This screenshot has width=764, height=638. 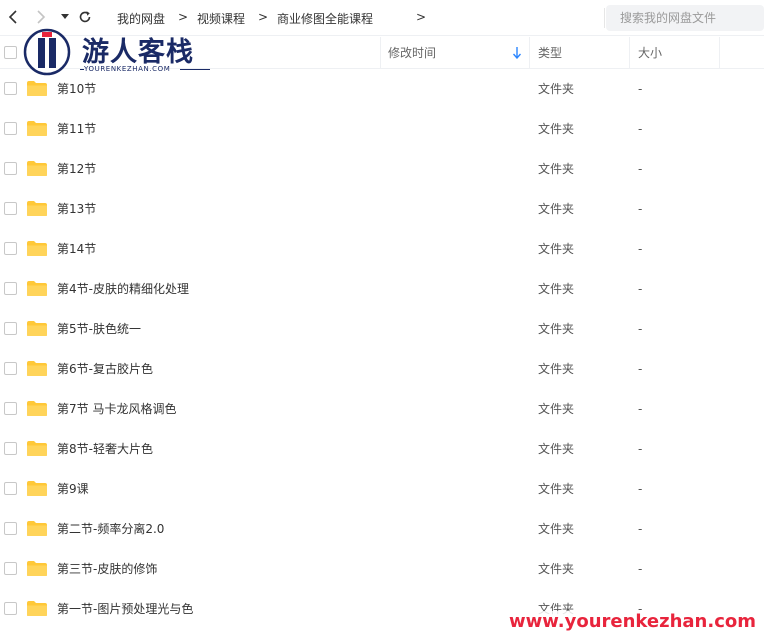 What do you see at coordinates (116, 409) in the screenshot?
I see `file-name: 第7节 马卡龙风格调色` at bounding box center [116, 409].